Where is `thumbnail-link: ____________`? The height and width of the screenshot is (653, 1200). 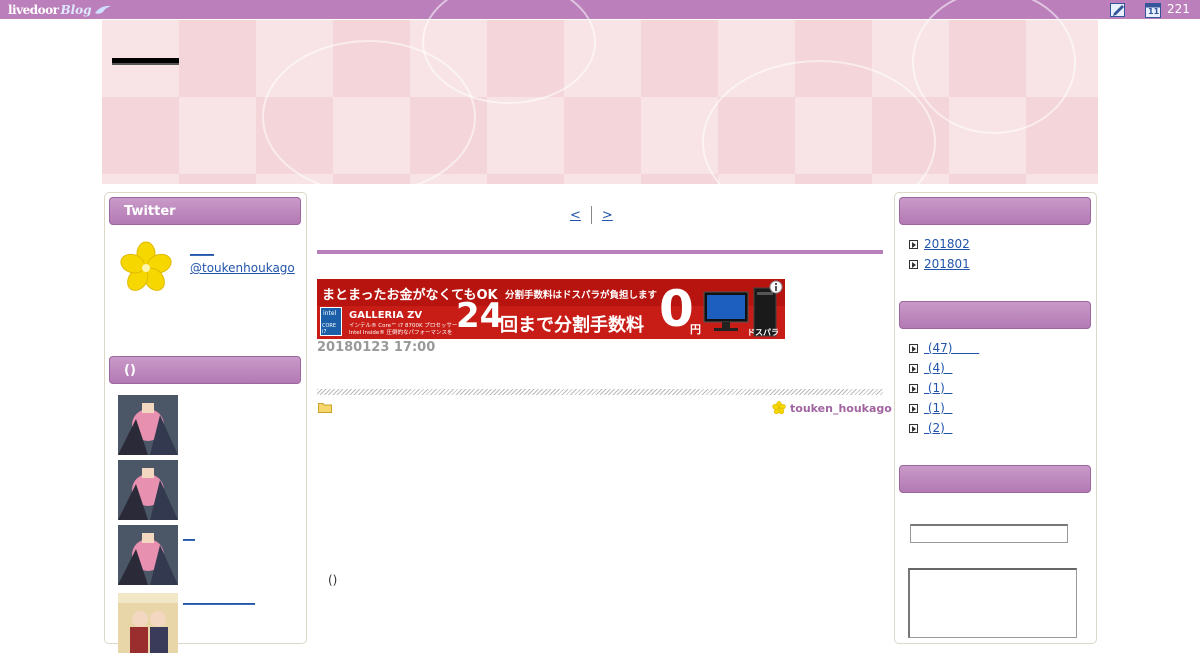 thumbnail-link: ____________ is located at coordinates (219, 598).